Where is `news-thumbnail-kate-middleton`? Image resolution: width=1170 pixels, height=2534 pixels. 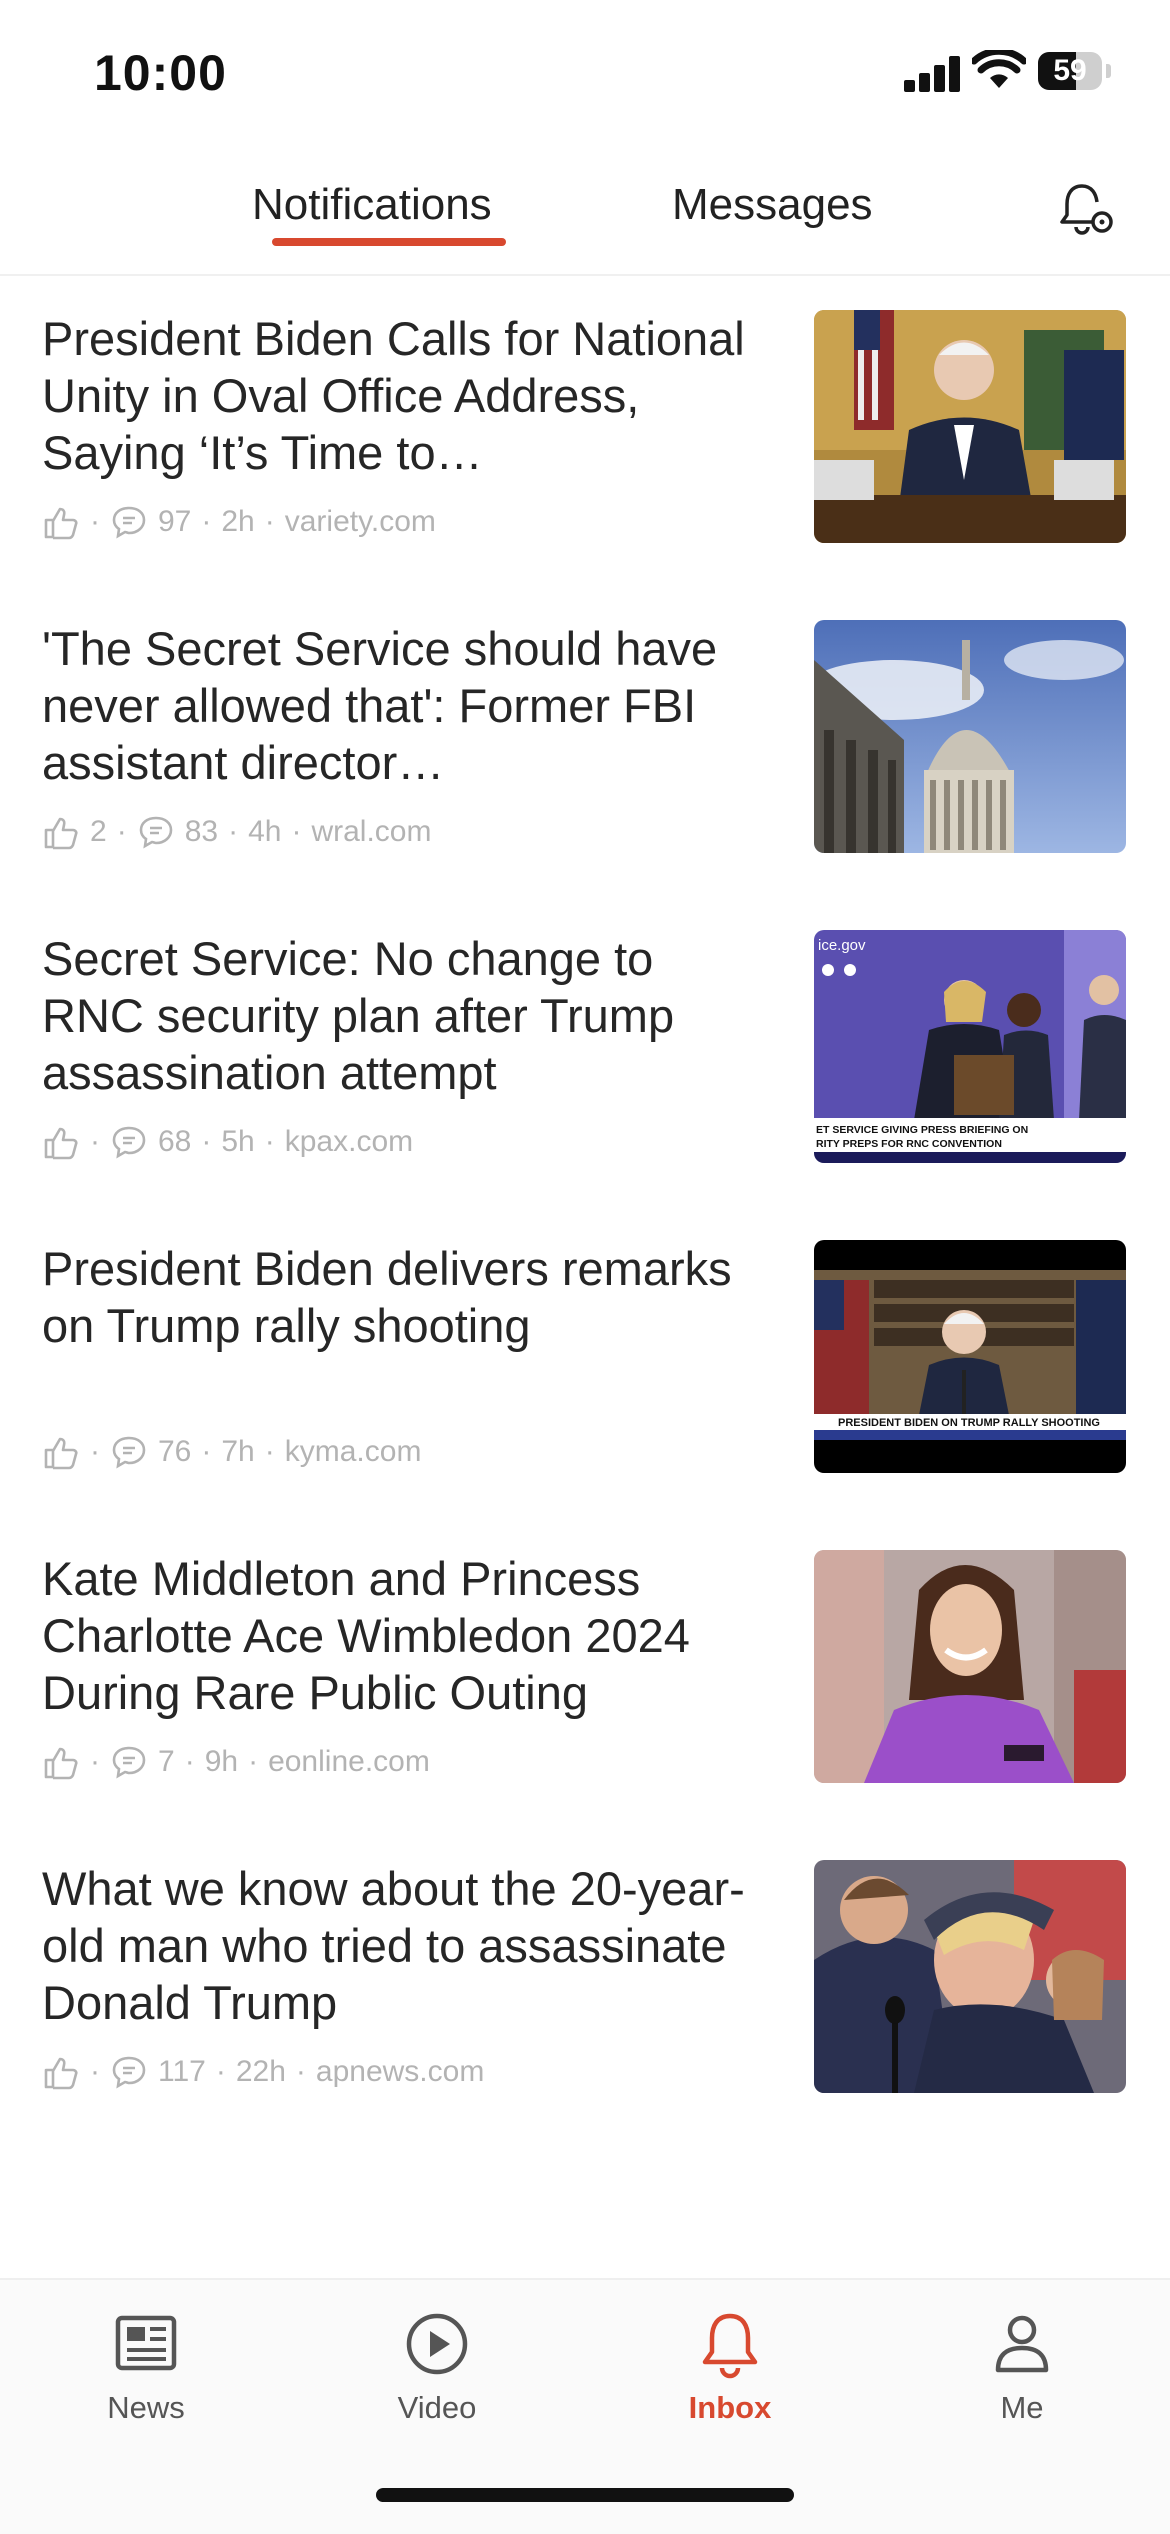 news-thumbnail-kate-middleton is located at coordinates (970, 1666).